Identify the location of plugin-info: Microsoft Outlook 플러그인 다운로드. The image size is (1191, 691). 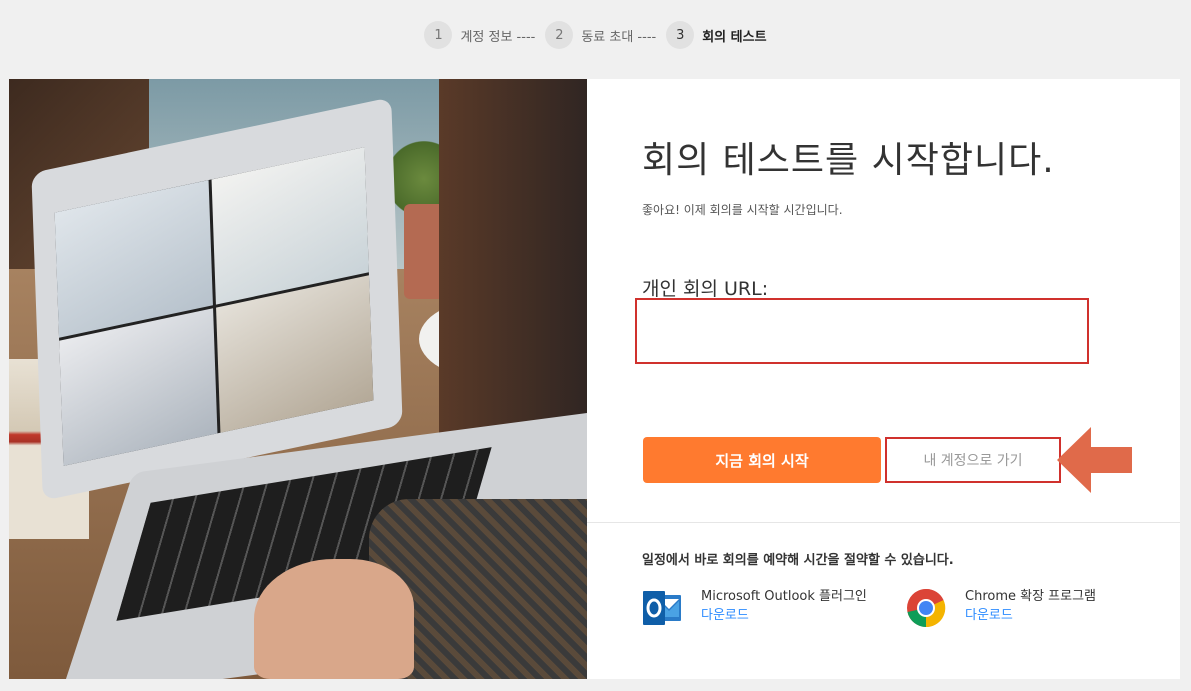
(786, 606).